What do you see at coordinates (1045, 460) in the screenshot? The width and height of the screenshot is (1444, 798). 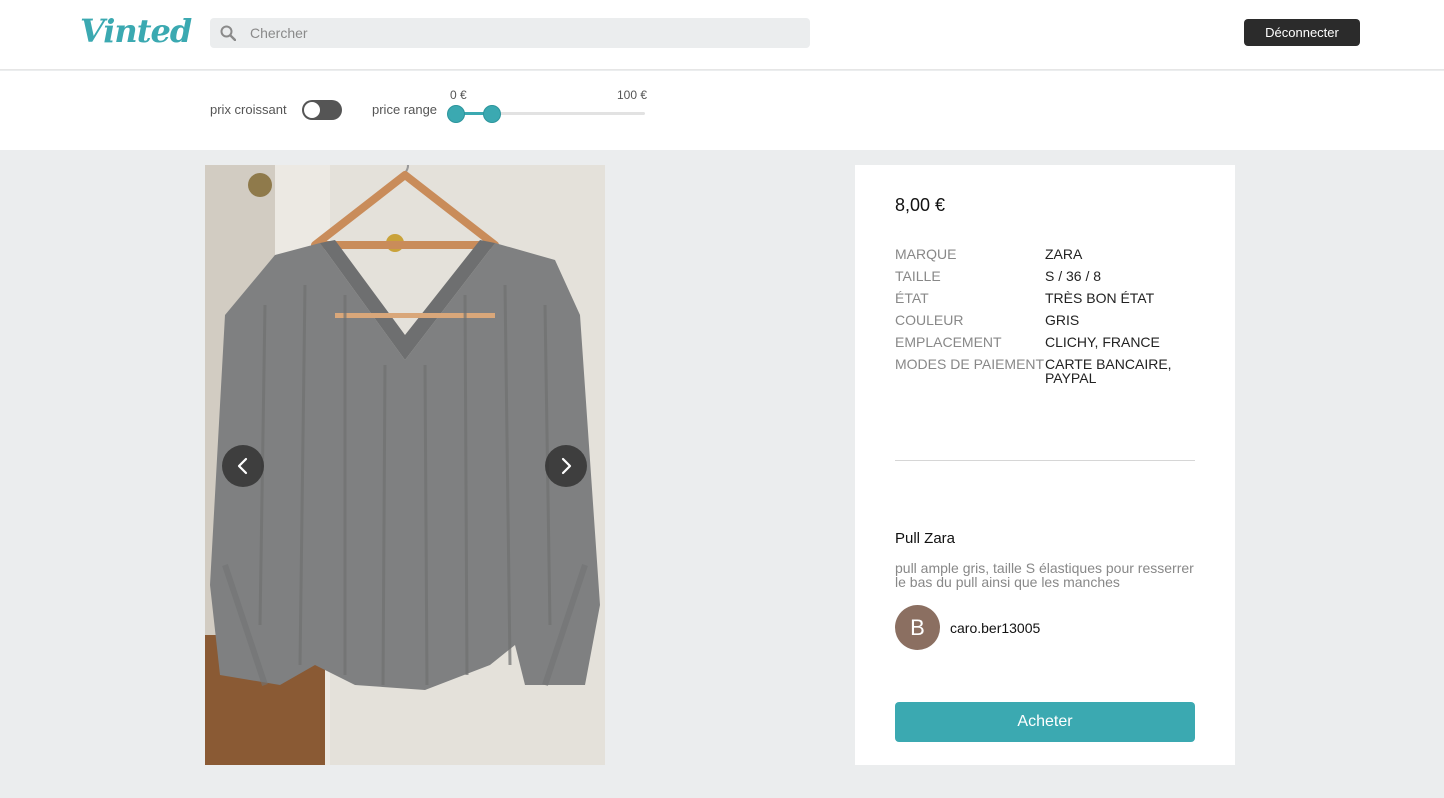 I see `divider` at bounding box center [1045, 460].